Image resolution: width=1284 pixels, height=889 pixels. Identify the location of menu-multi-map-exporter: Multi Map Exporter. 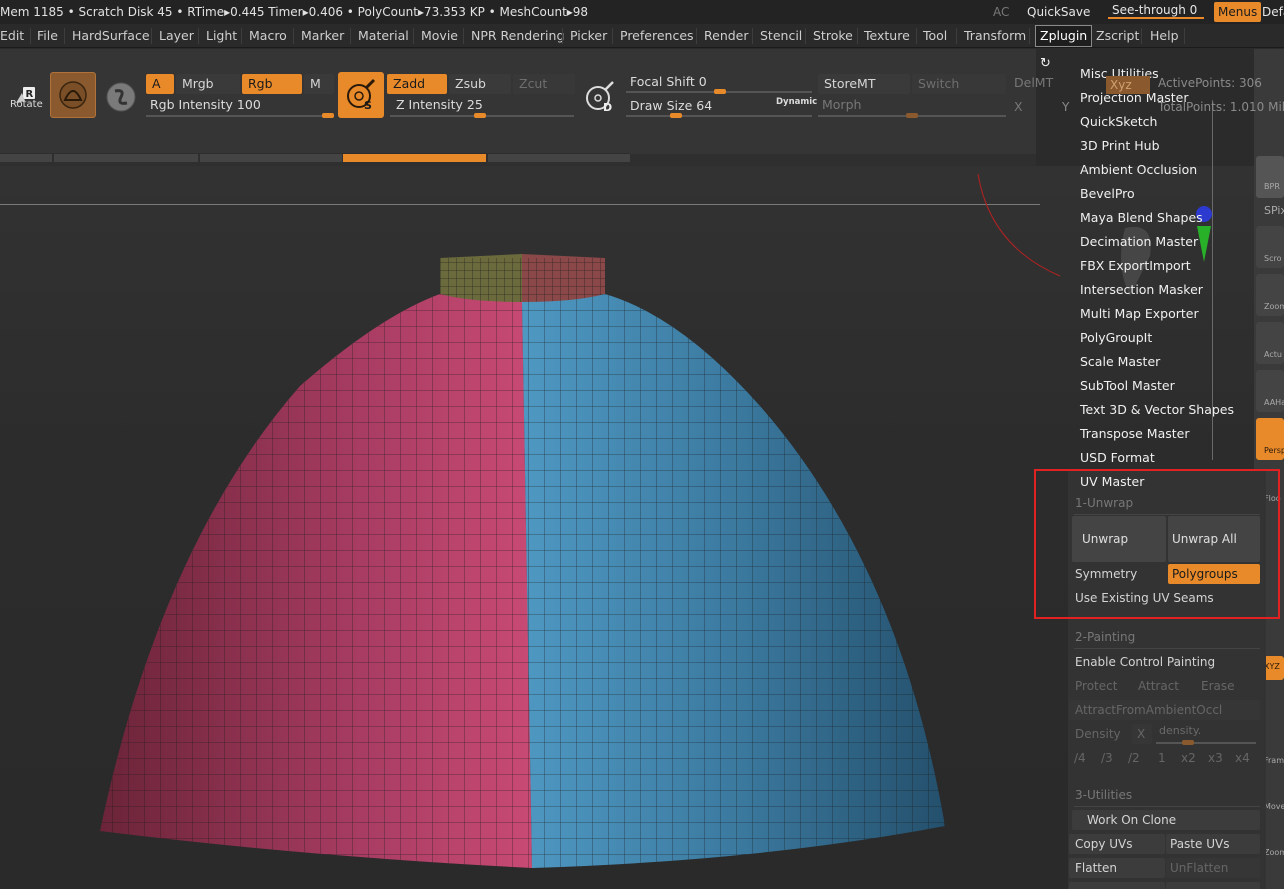
(1139, 313).